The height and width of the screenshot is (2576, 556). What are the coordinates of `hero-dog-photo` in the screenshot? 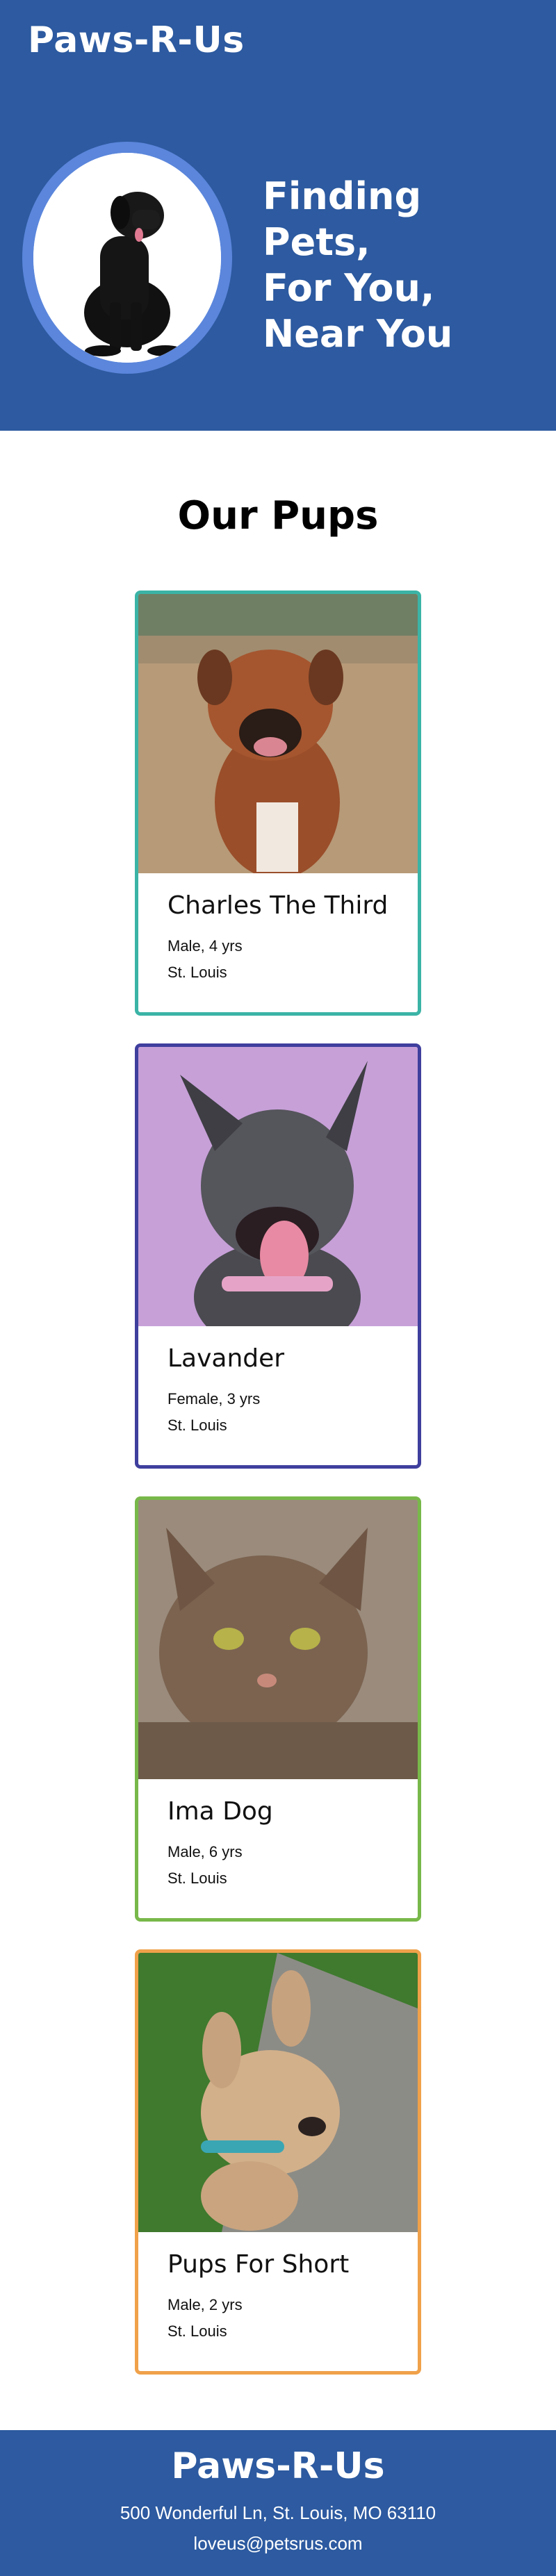 It's located at (127, 258).